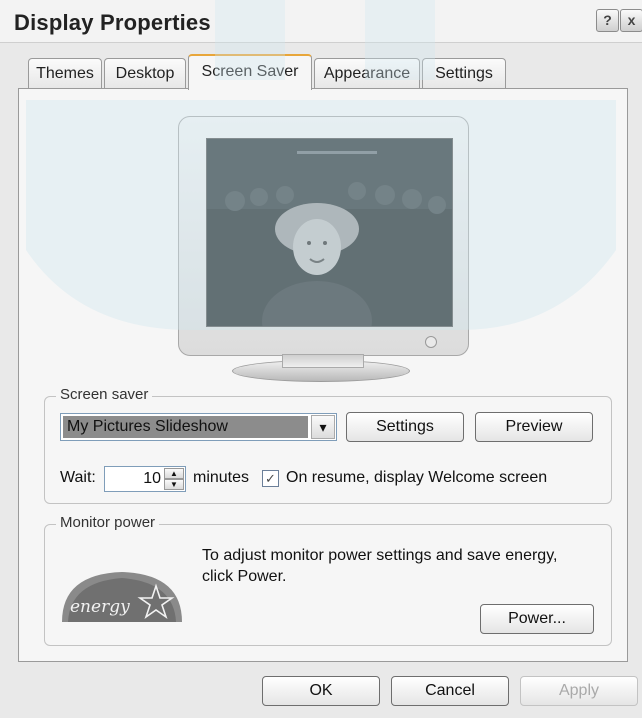 This screenshot has height=718, width=642. Describe the element at coordinates (221, 477) in the screenshot. I see `minutes-label: minutes` at that location.